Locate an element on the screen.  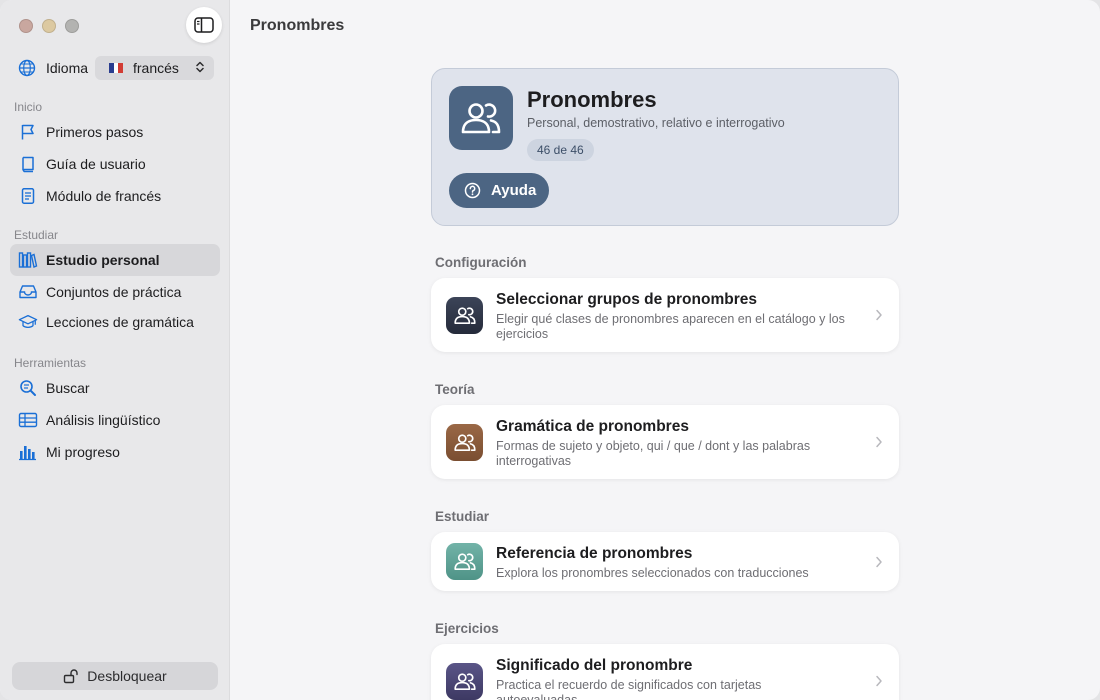
close-window-button is located at coordinates (26, 26).